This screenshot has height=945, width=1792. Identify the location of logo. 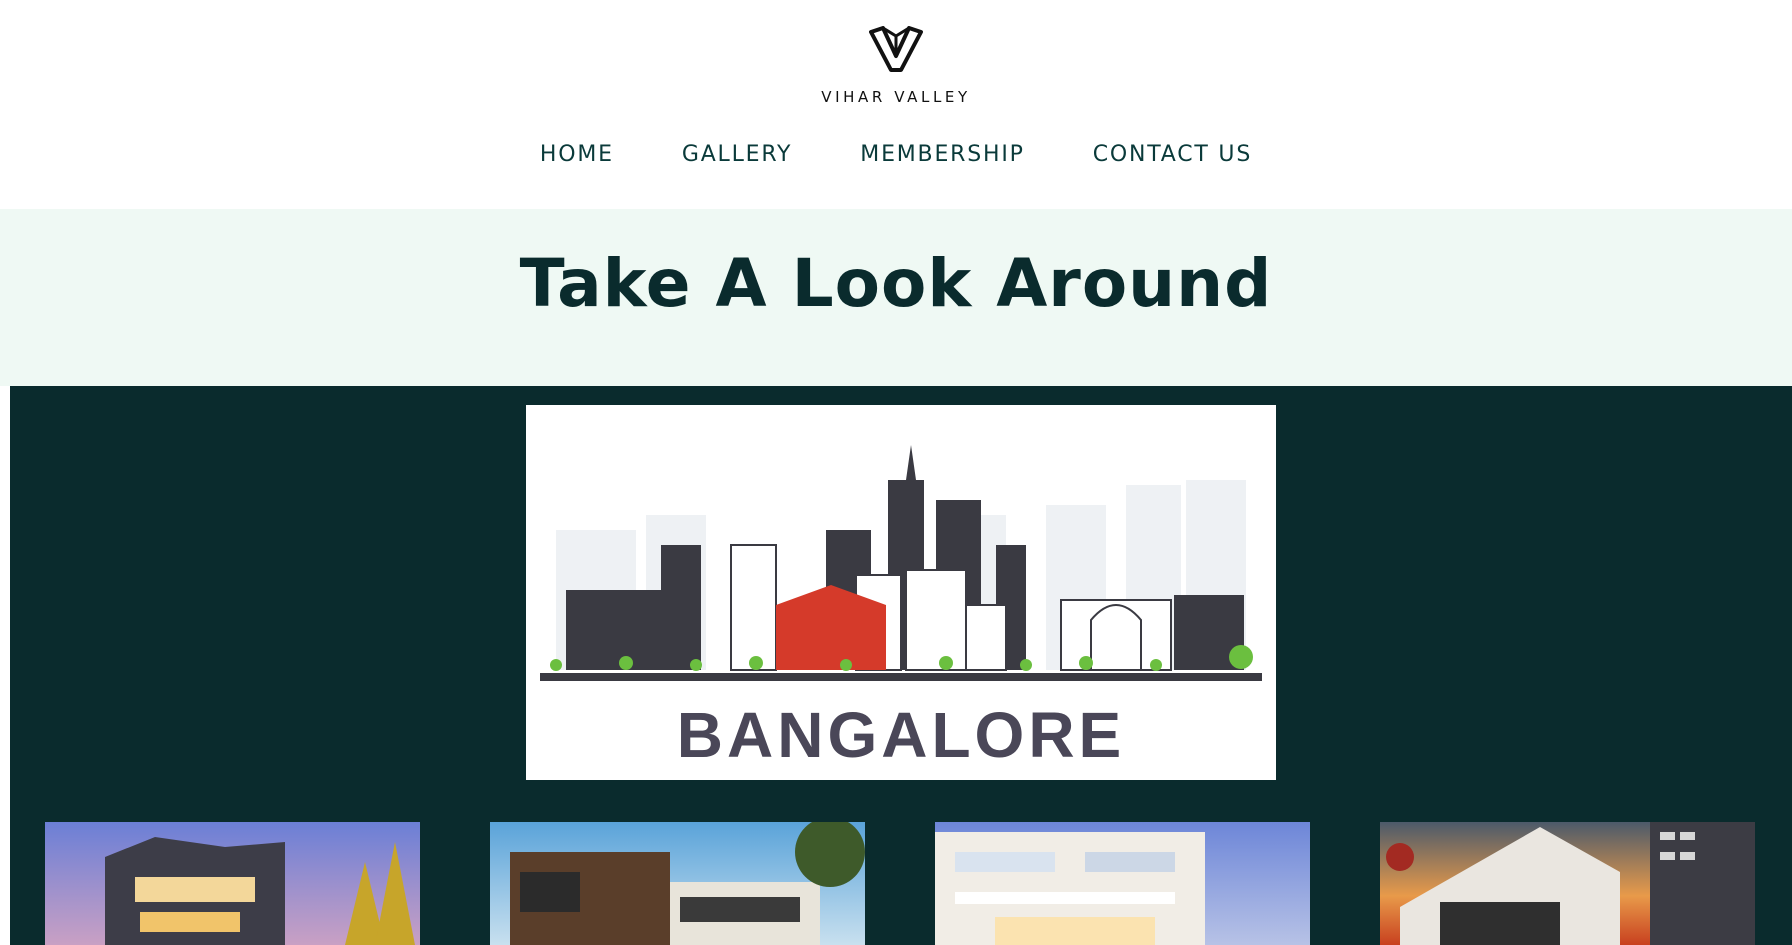
(896, 51).